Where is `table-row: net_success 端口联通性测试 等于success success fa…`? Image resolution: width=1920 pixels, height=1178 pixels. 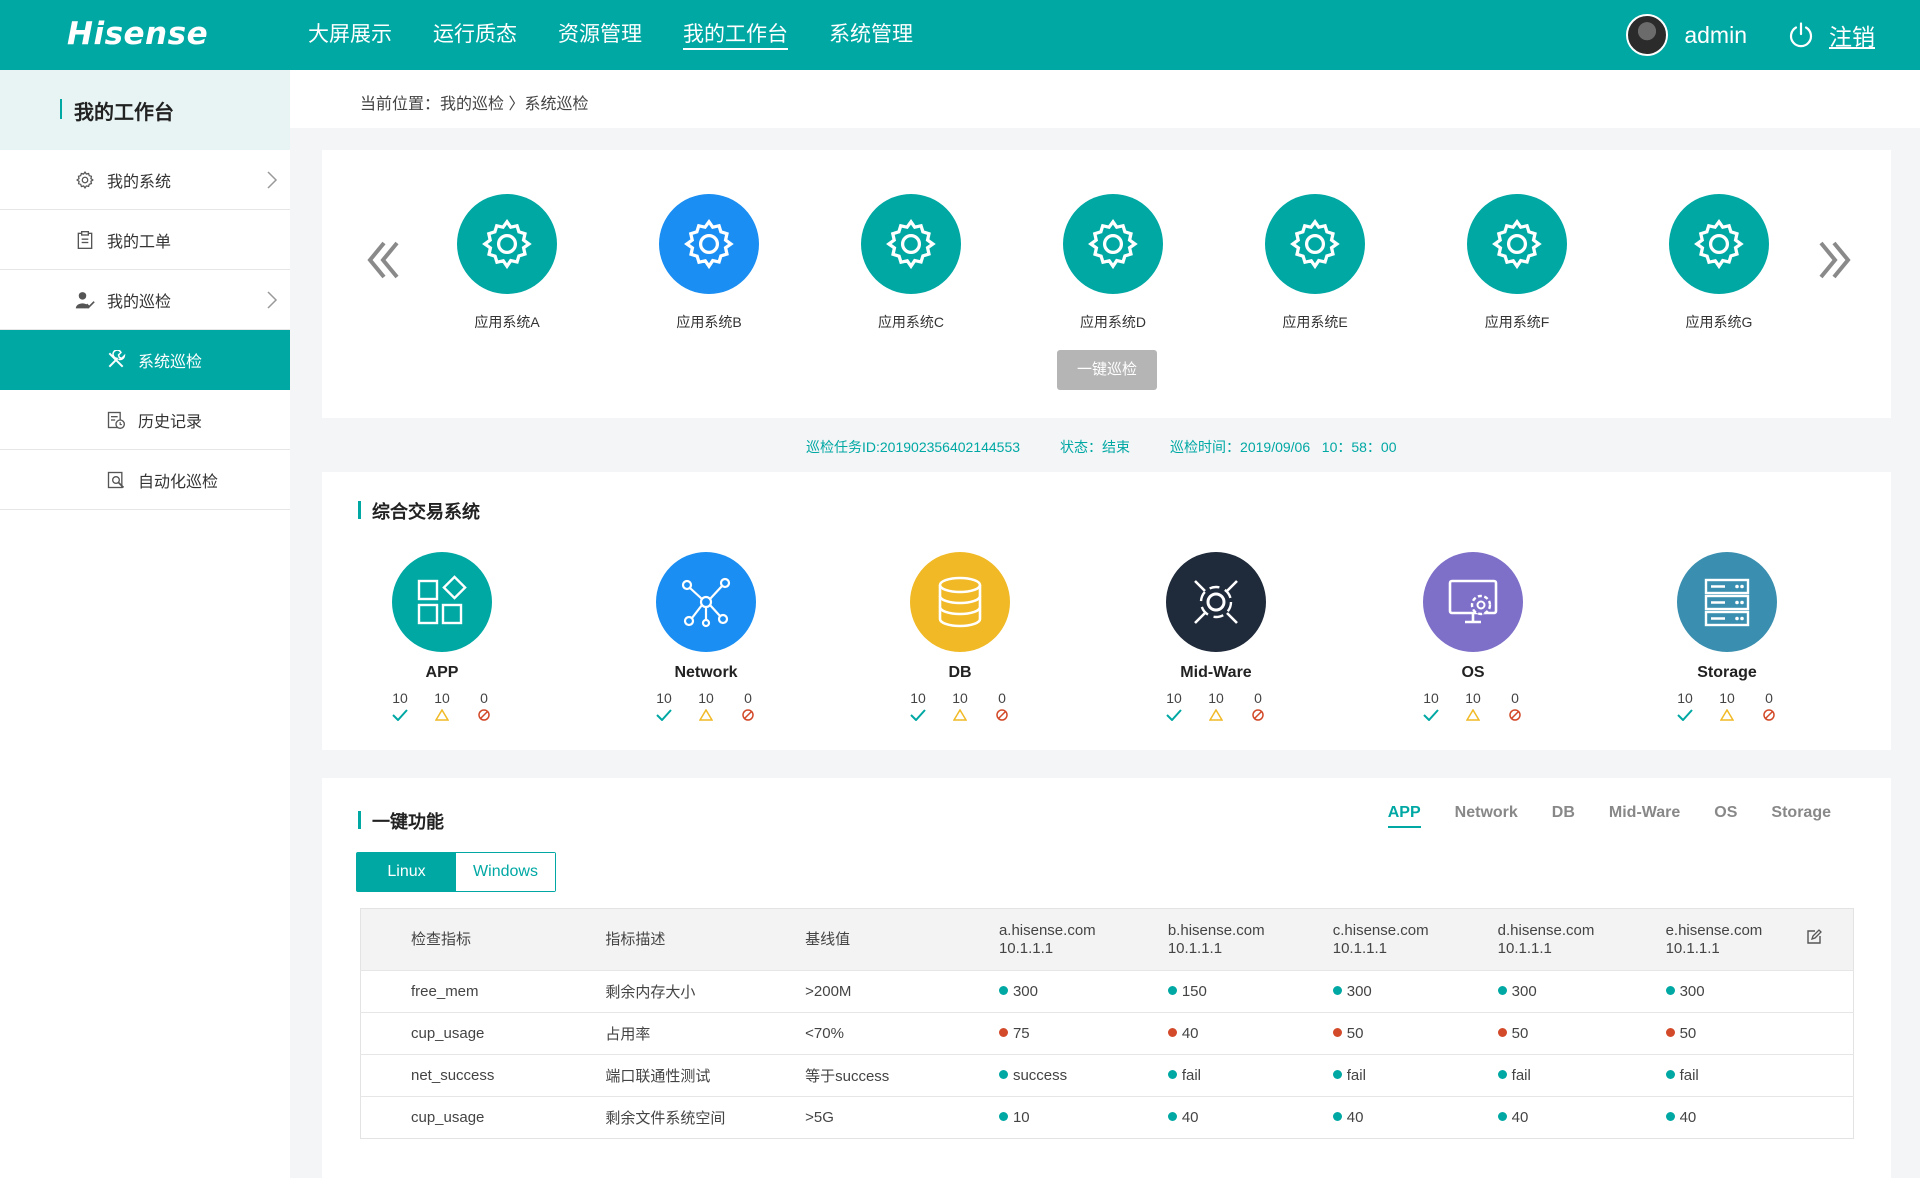
table-row: net_success 端口联通性测试 等于success success fa… is located at coordinates (1107, 1075).